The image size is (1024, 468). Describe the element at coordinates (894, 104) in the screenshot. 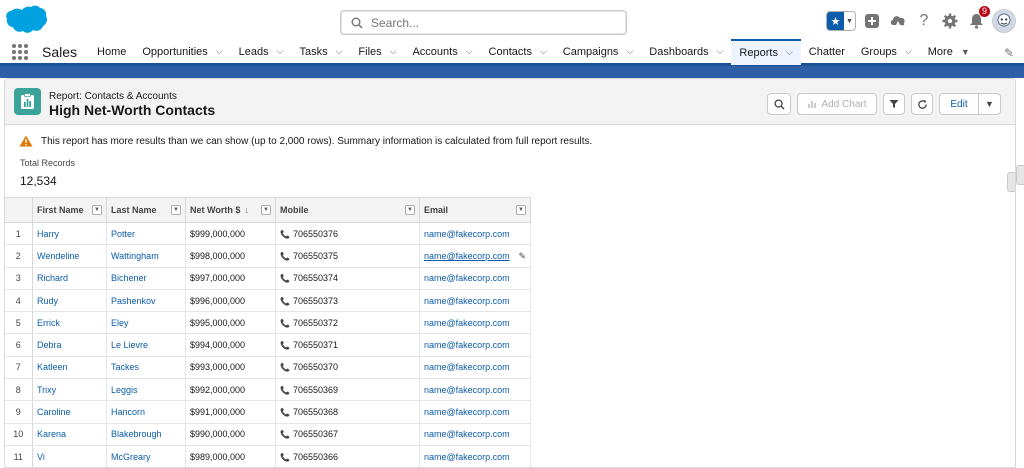

I see `filter-button` at that location.